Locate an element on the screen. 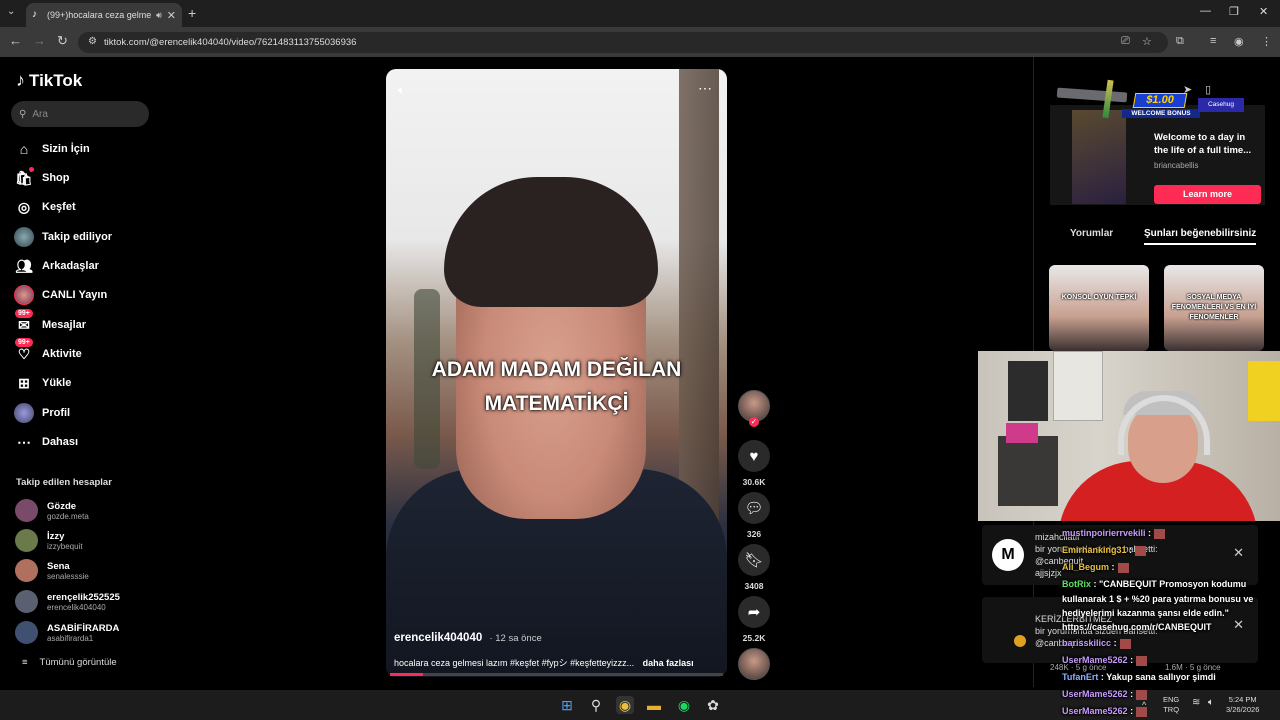 This screenshot has height=720, width=1280. nav-live: CANLI Yayın is located at coordinates (60, 295).